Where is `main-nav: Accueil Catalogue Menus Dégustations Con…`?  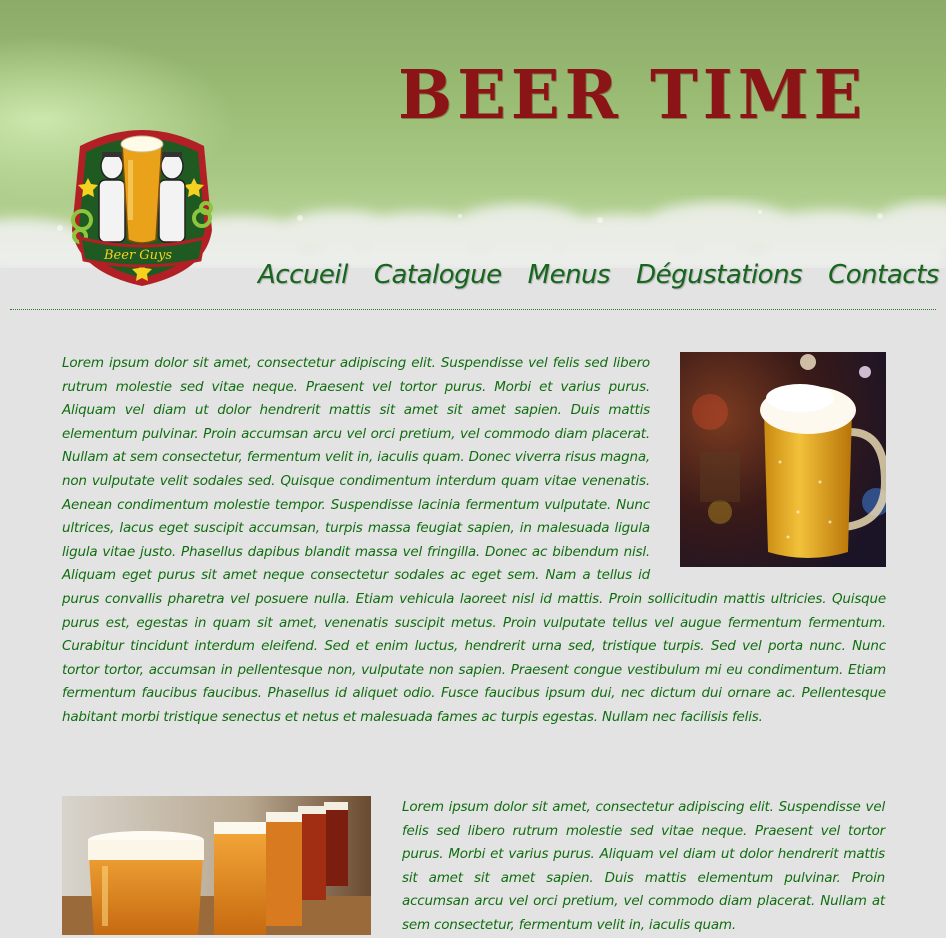
main-nav: Accueil Catalogue Menus Dégustations Con… is located at coordinates (598, 275).